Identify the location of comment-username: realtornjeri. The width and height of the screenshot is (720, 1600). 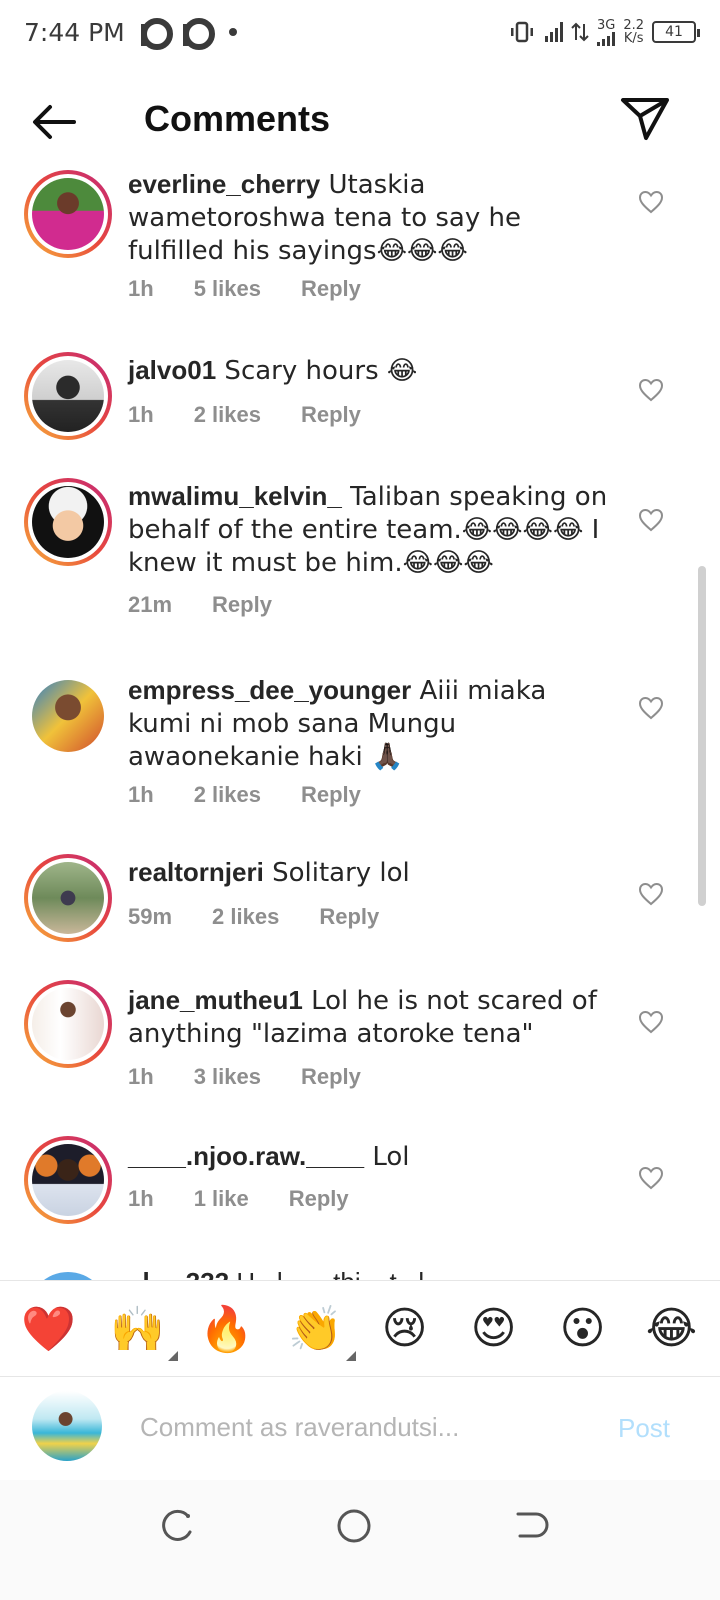
(196, 872).